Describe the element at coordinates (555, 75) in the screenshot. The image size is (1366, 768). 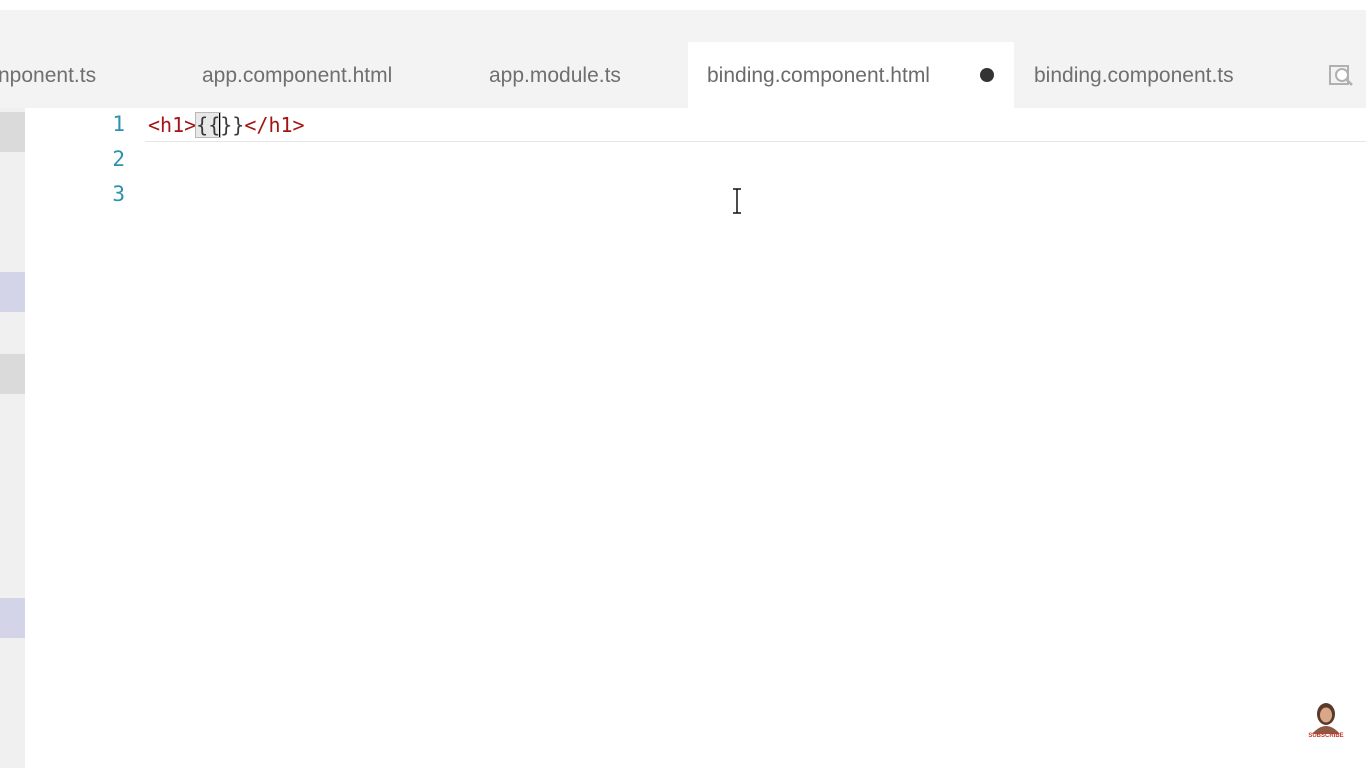
I see `tab-label: app.module.ts` at that location.